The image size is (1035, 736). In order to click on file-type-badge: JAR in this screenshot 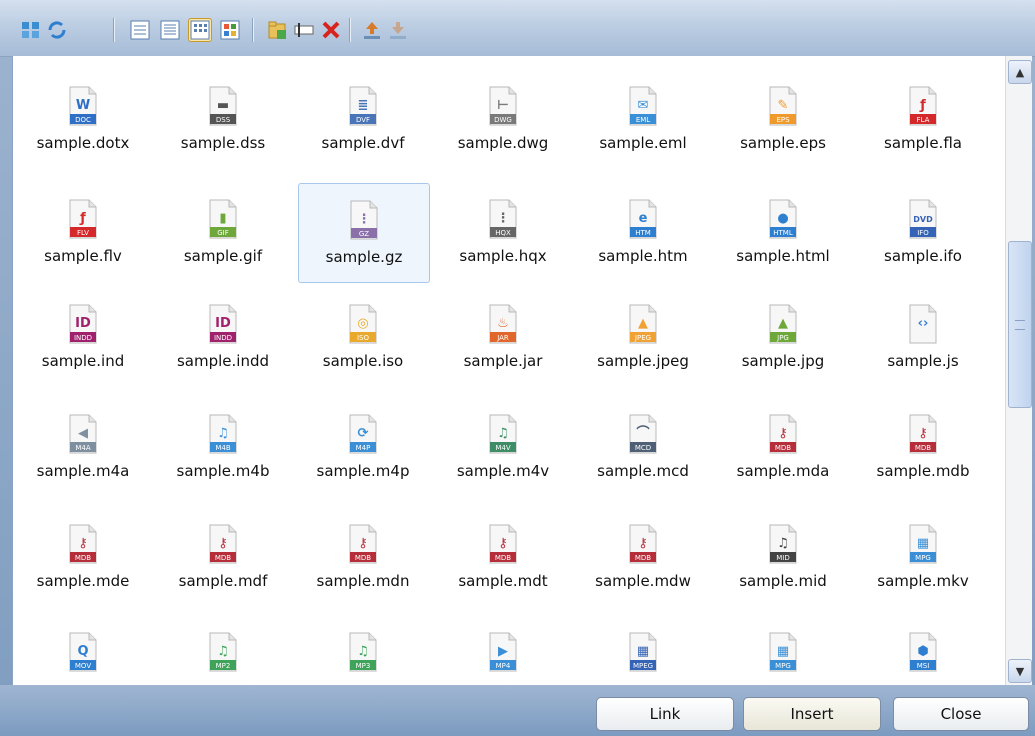, I will do `click(502, 338)`.